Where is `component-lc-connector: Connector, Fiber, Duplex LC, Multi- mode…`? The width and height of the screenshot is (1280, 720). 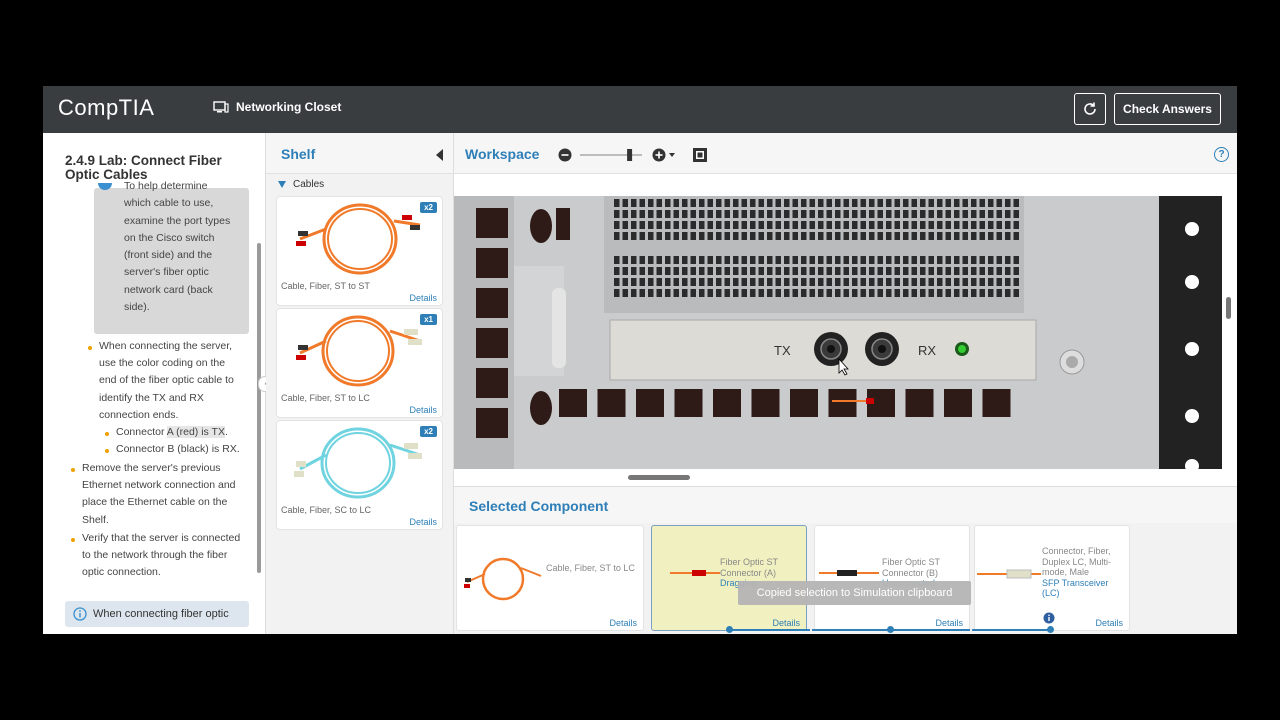 component-lc-connector: Connector, Fiber, Duplex LC, Multi- mode… is located at coordinates (1052, 578).